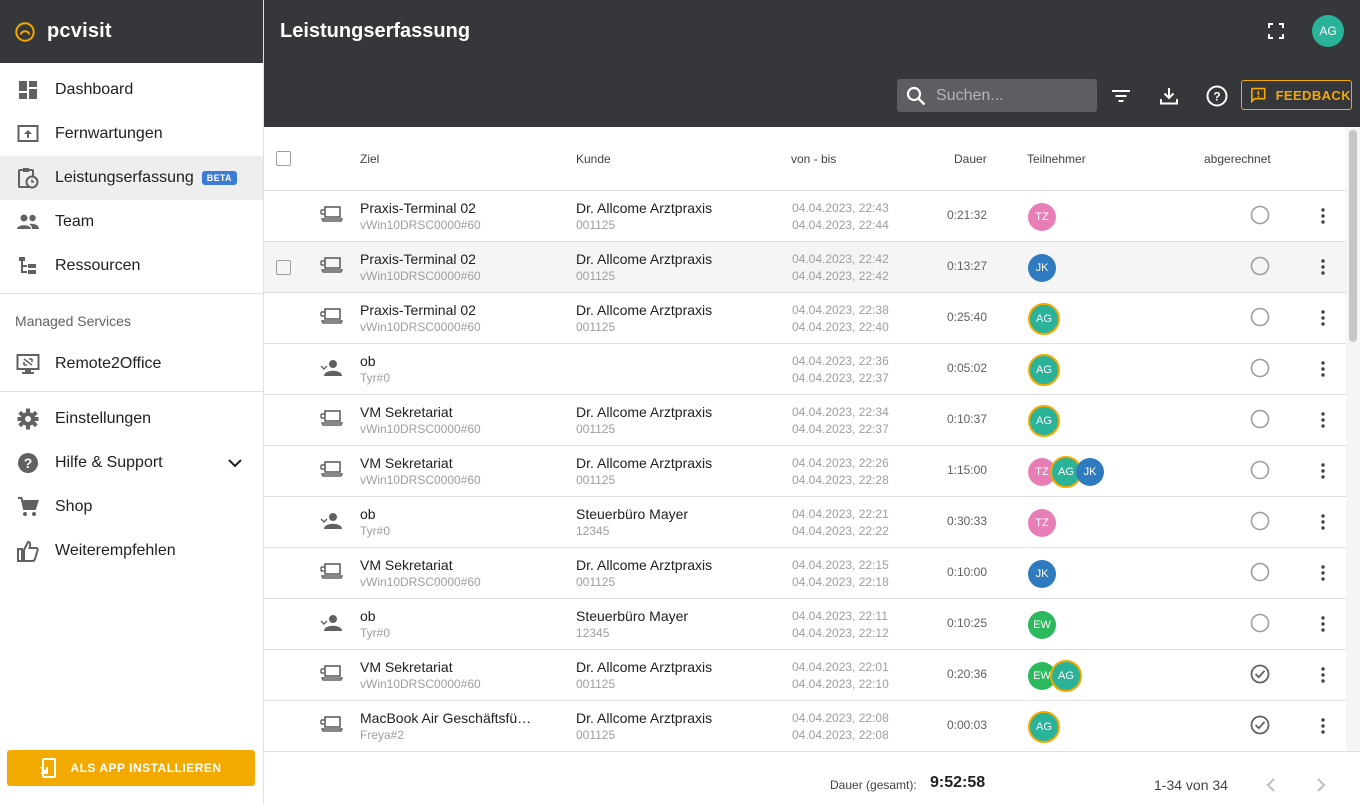  I want to click on sidebar-item-shop: Shop, so click(131, 507).